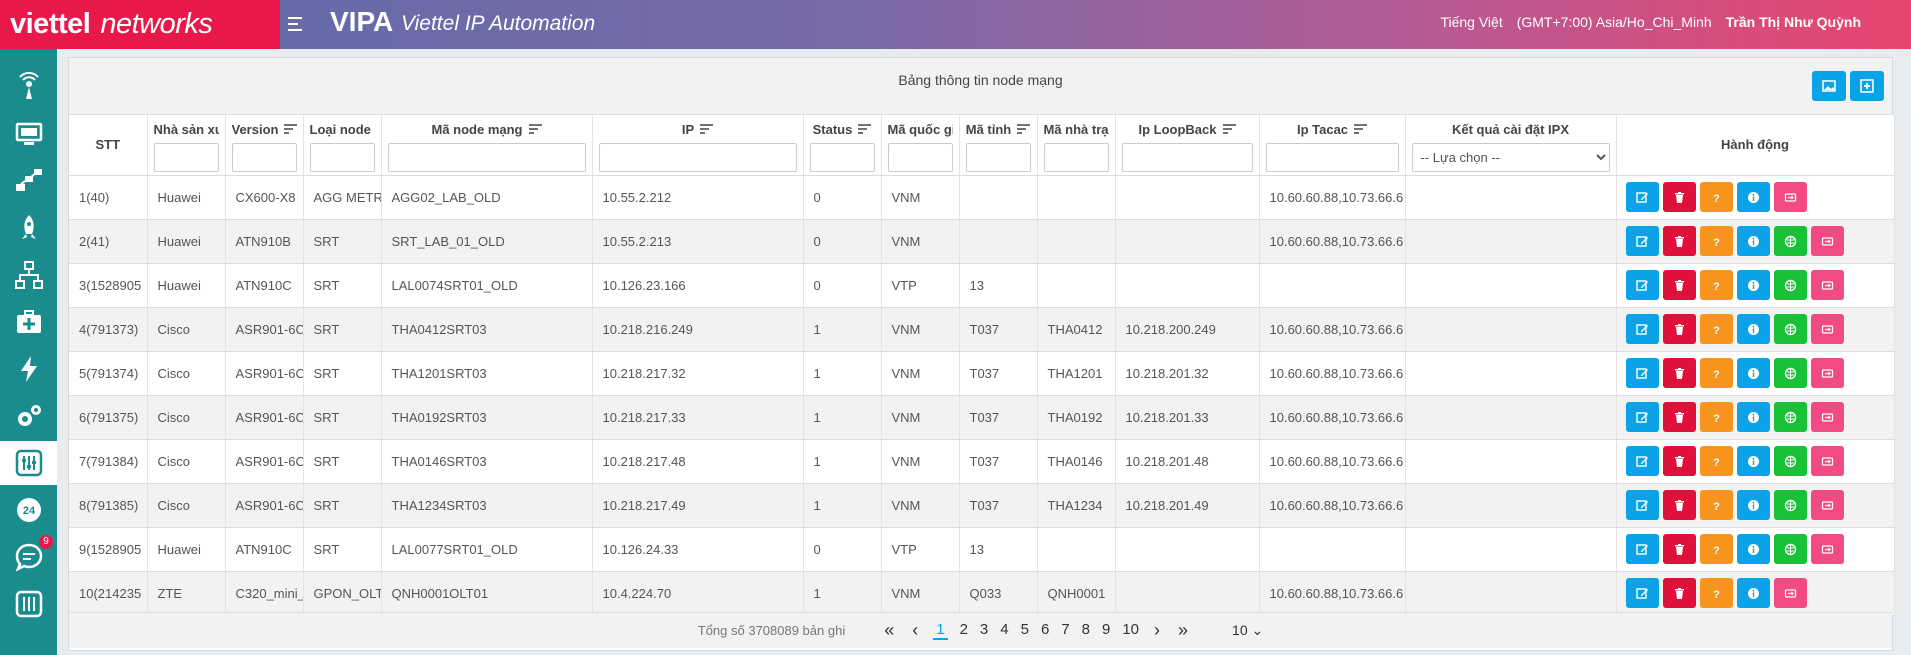 The width and height of the screenshot is (1911, 655). What do you see at coordinates (842, 157) in the screenshot?
I see `filter-status-input` at bounding box center [842, 157].